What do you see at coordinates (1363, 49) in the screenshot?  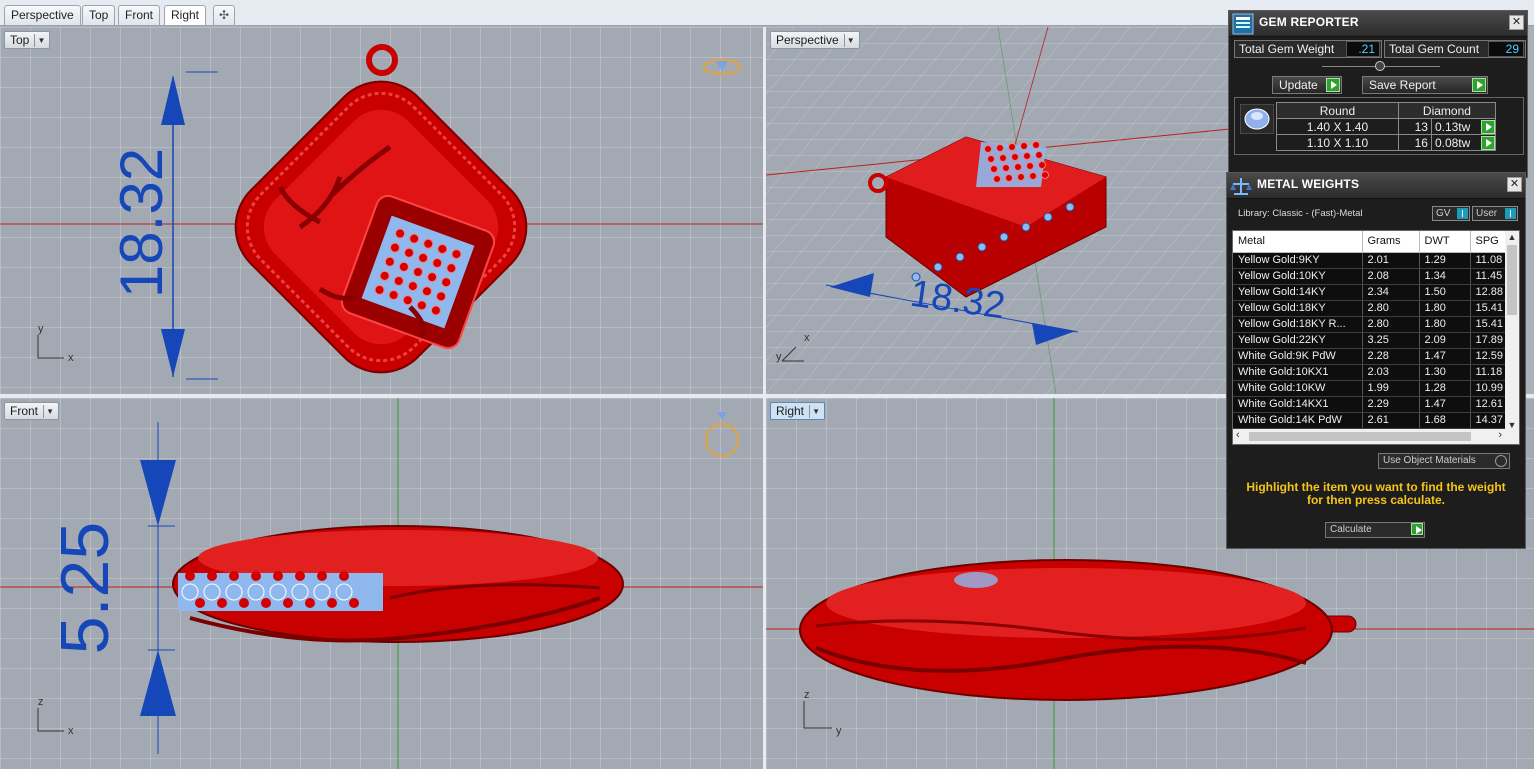 I see `total-gem-weight-value: .21` at bounding box center [1363, 49].